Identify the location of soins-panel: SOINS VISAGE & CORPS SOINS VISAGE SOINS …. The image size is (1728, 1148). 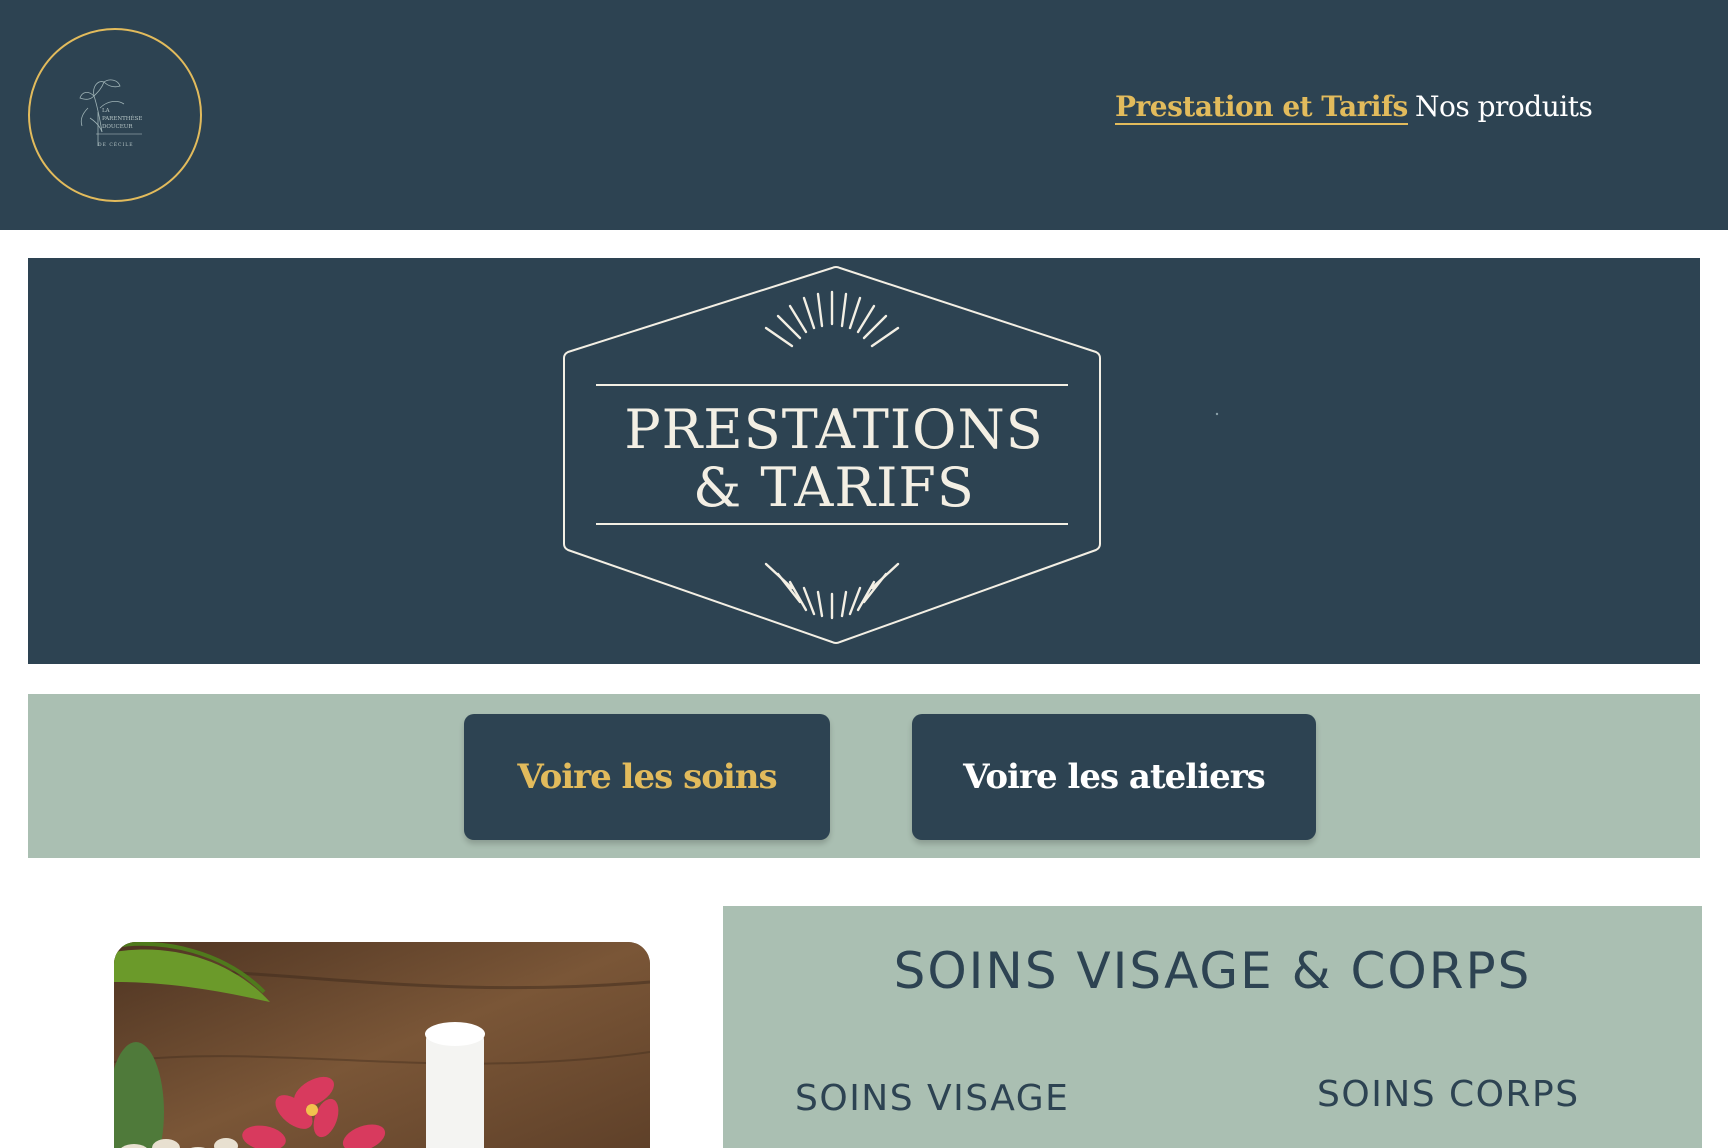
(1212, 1027).